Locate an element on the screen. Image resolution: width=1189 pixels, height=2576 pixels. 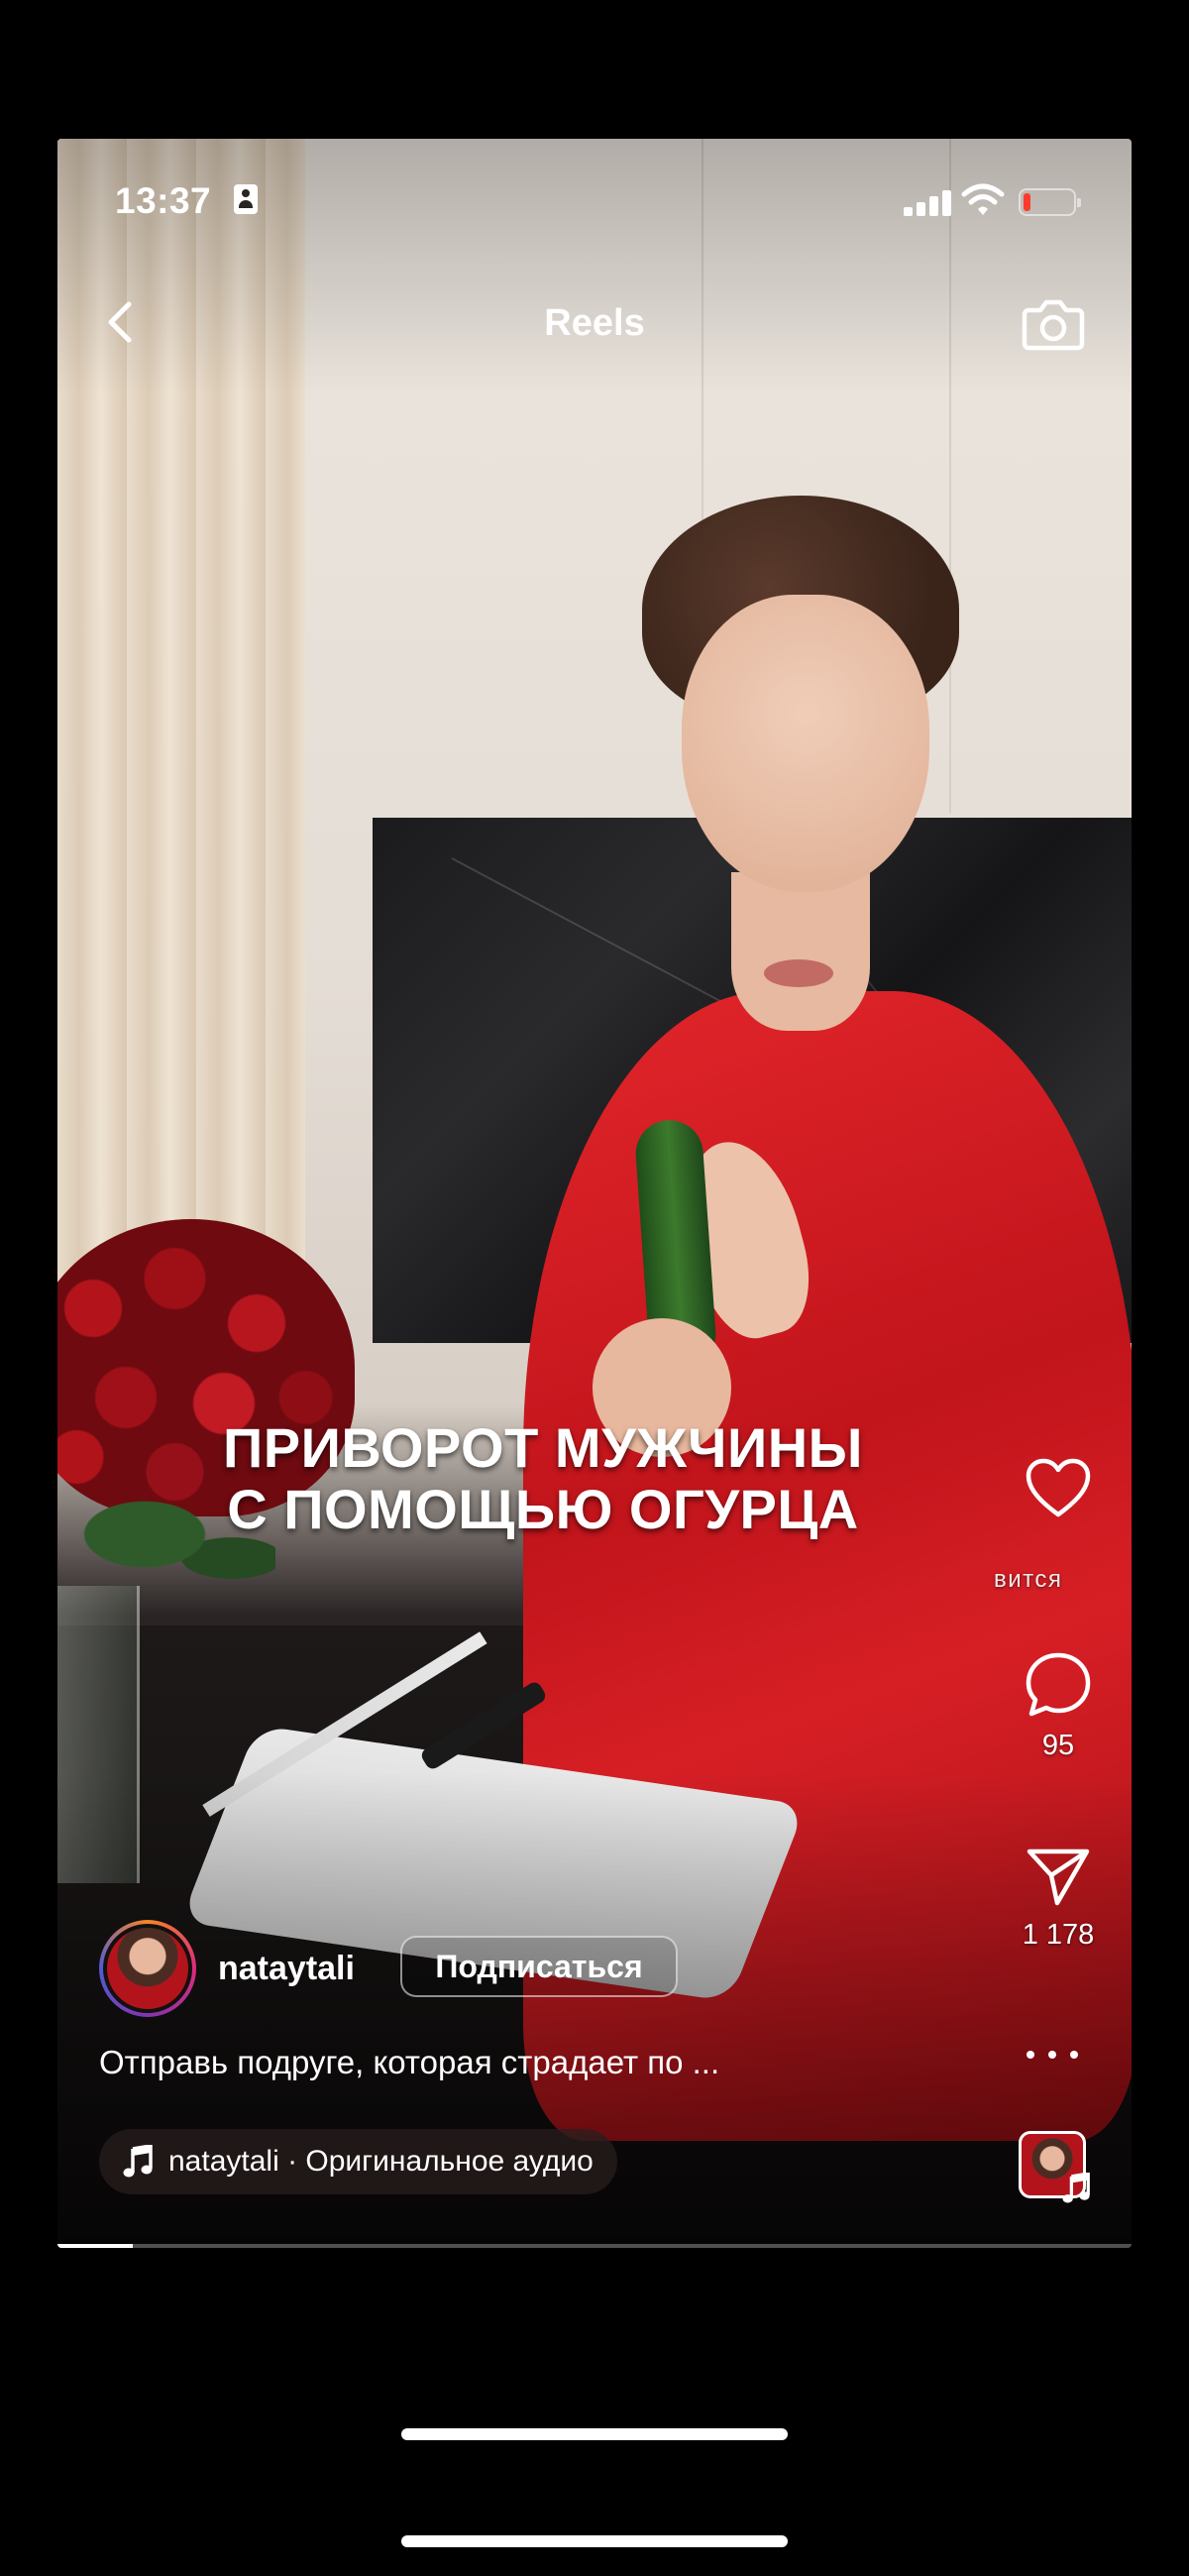
like-button is located at coordinates (1058, 1488).